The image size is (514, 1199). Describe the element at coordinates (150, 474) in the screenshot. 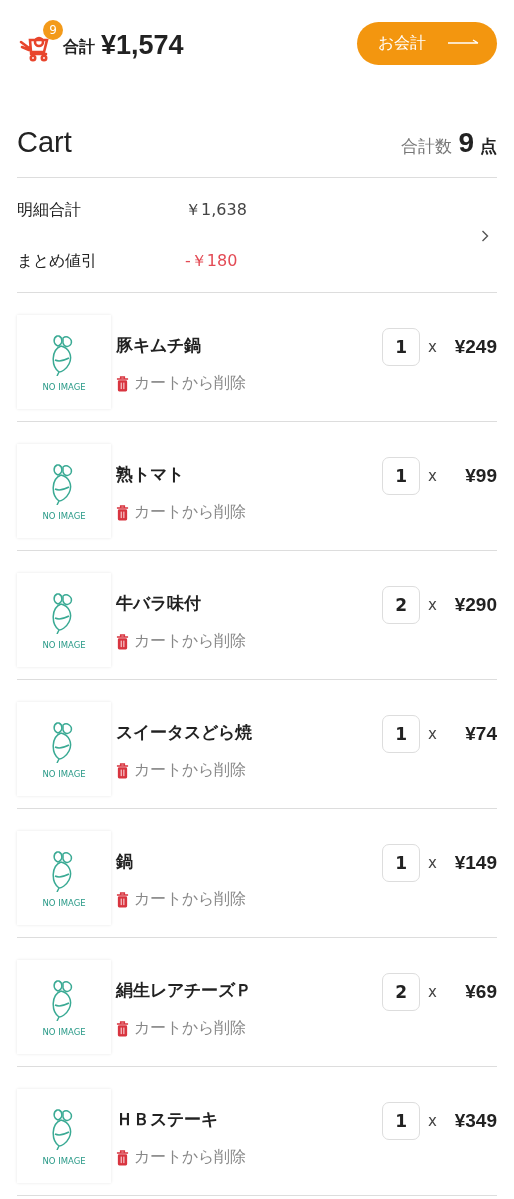

I see `product-name: 熟トマト` at that location.